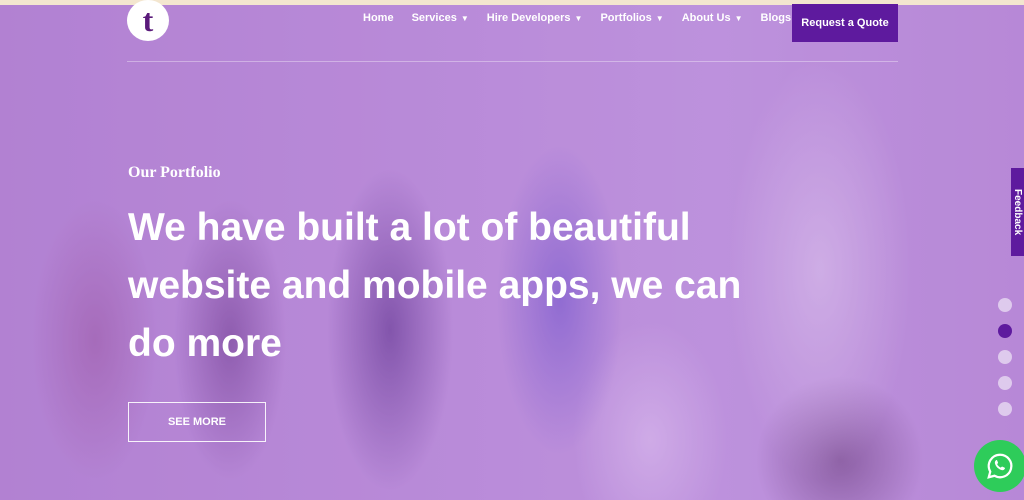 The width and height of the screenshot is (1024, 500). I want to click on nav-about-us-label: About Us, so click(706, 18).